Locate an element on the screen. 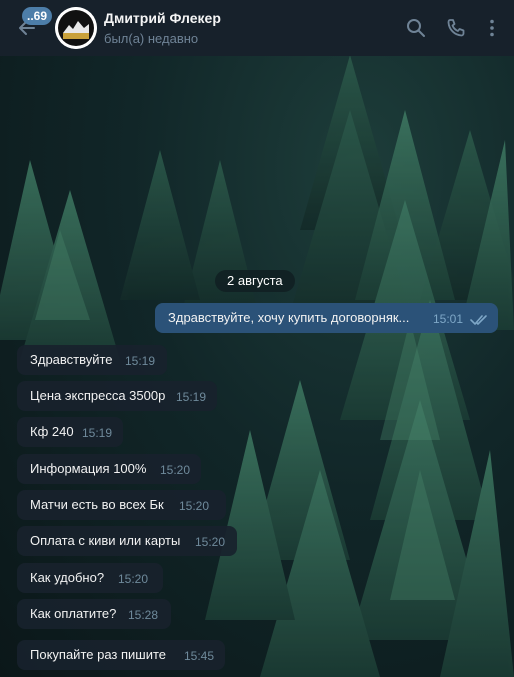 Image resolution: width=514 pixels, height=677 pixels. unread-count-badge: ..69 is located at coordinates (37, 16).